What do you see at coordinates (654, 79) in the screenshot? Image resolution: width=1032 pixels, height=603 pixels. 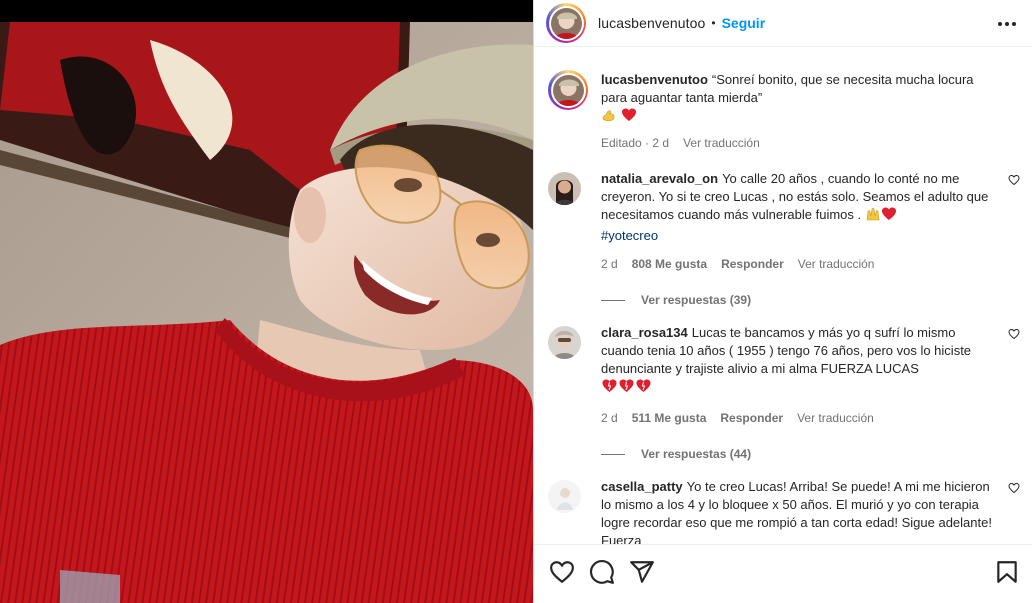 I see `caption-username: lucasbenvenutoo` at bounding box center [654, 79].